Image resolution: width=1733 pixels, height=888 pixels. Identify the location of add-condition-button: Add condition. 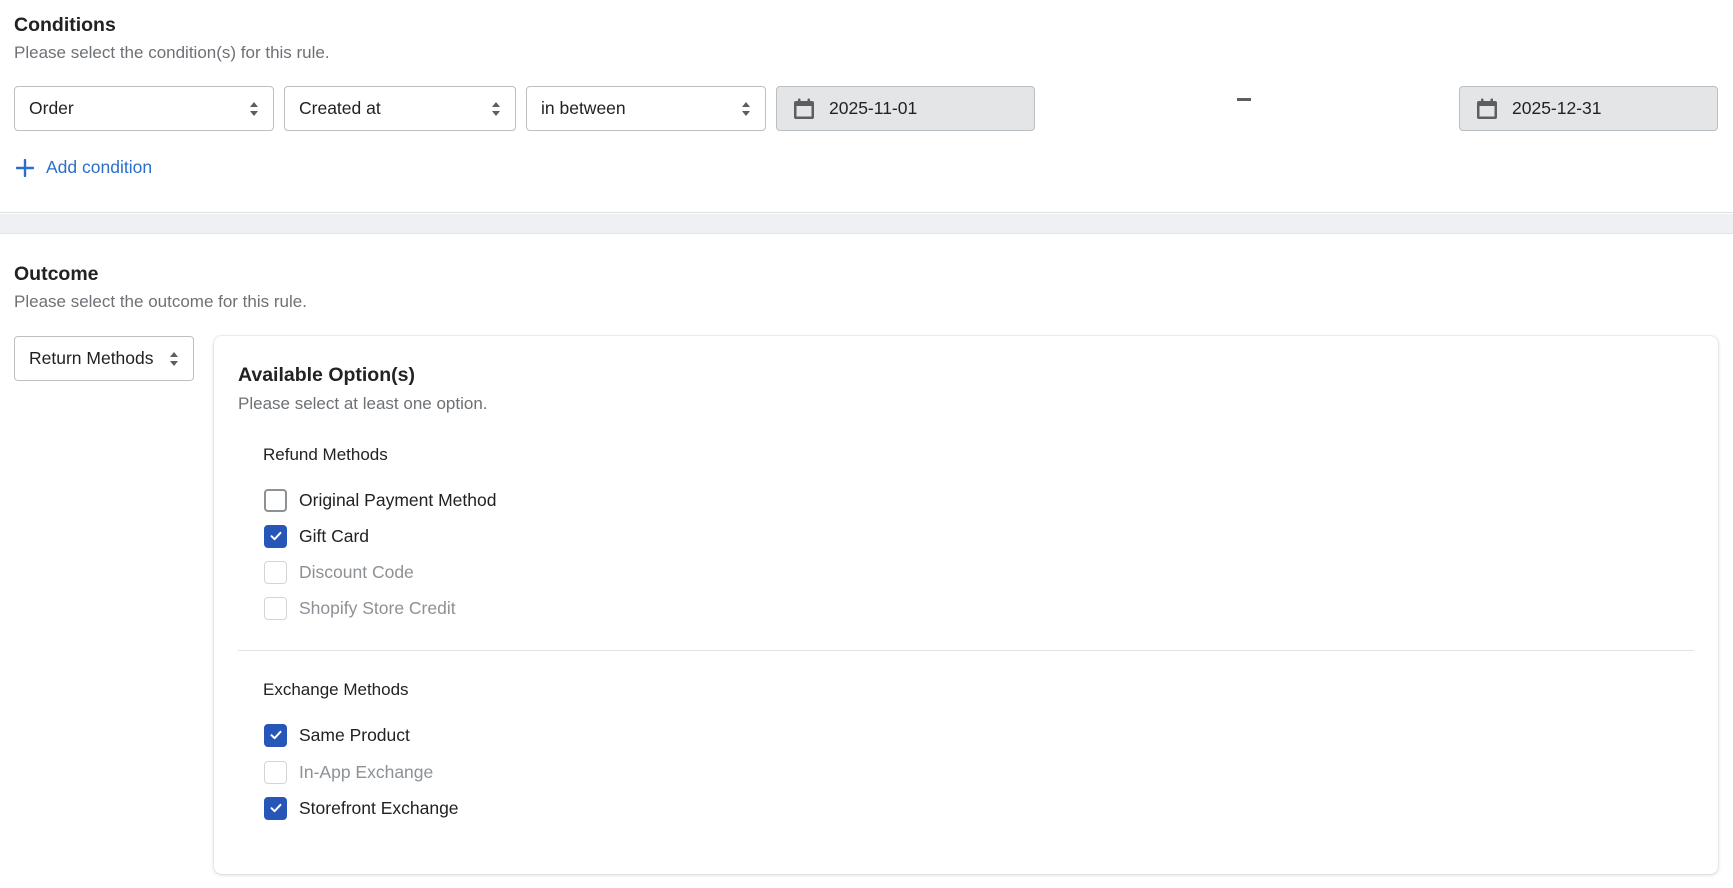
(84, 167).